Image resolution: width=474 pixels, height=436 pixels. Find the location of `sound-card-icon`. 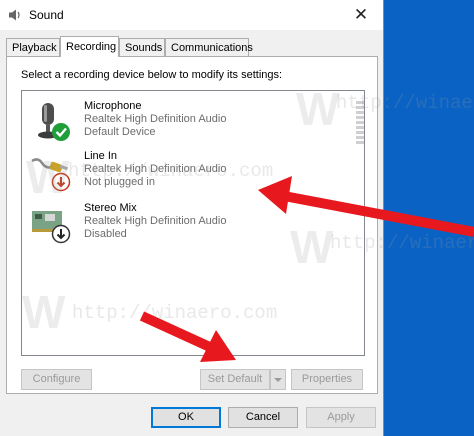

sound-card-icon is located at coordinates (51, 227).